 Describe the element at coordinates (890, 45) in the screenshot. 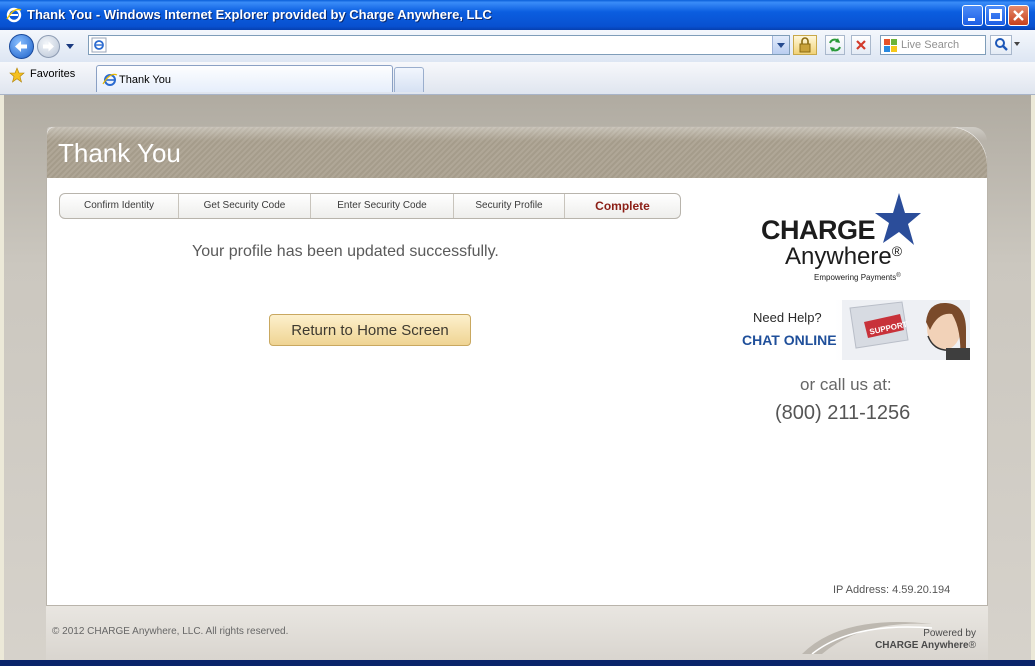

I see `windows-flag-icon` at that location.